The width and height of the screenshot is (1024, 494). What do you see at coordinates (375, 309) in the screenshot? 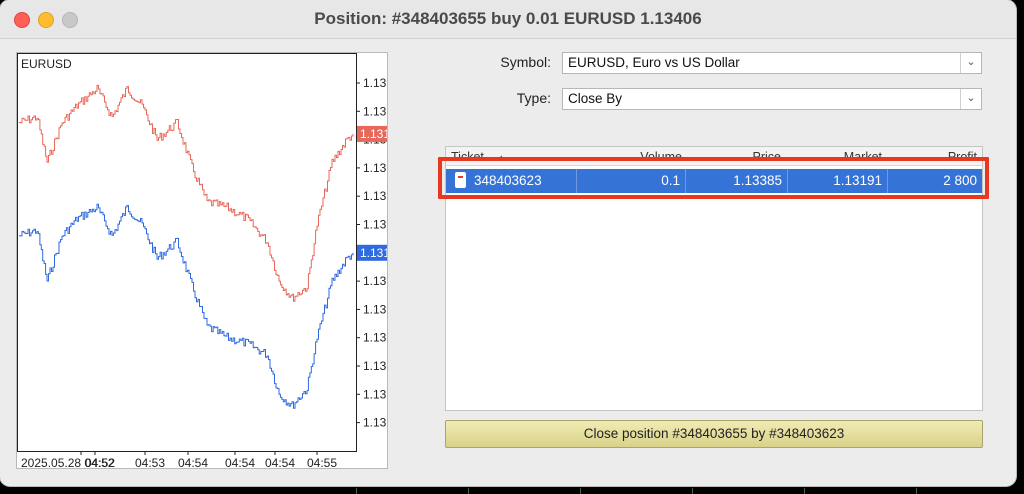
I see `price-axis-label: 1.13160` at bounding box center [375, 309].